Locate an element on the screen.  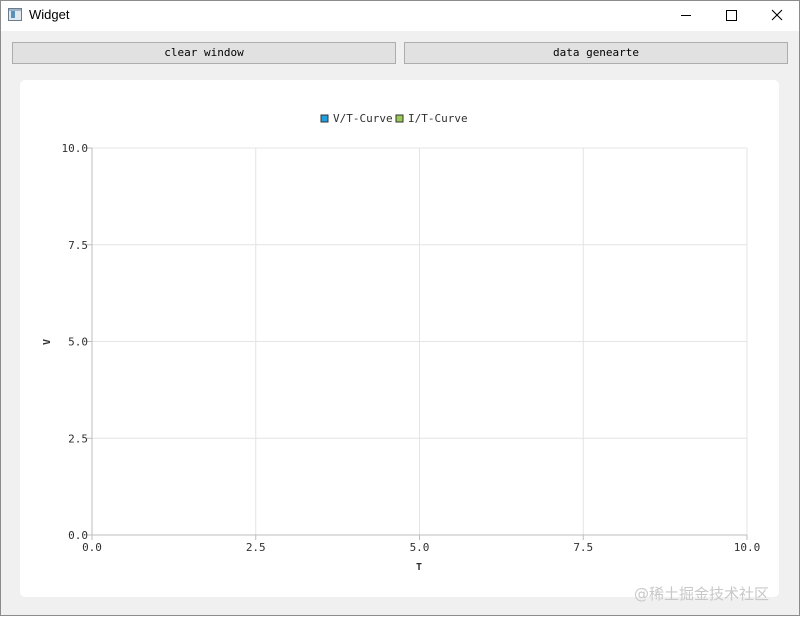
watermark: @稀土掘金技术社区 is located at coordinates (702, 594).